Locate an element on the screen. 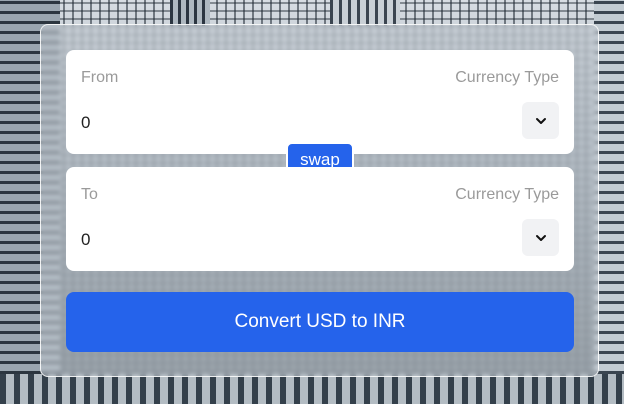 This screenshot has width=624, height=404. street-level is located at coordinates (312, 389).